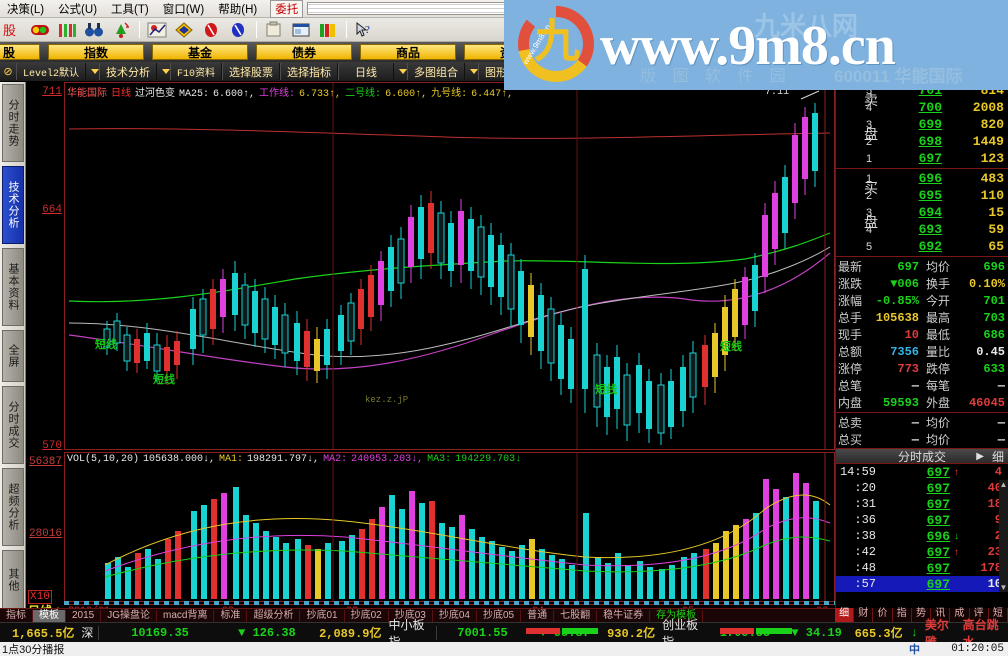 Image resolution: width=1008 pixels, height=656 pixels. What do you see at coordinates (387, 400) in the screenshot?
I see `watermark-chart-text: kez.z.jP` at bounding box center [387, 400].